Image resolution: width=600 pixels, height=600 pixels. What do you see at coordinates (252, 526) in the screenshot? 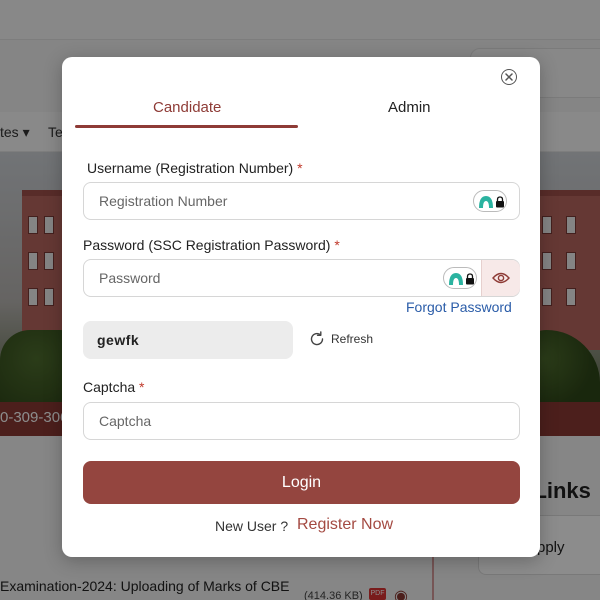
I see `new-user-text: New User ?` at bounding box center [252, 526].